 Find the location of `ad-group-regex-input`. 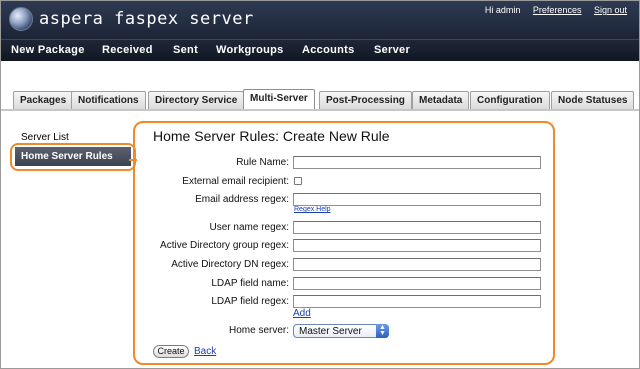

ad-group-regex-input is located at coordinates (417, 245).